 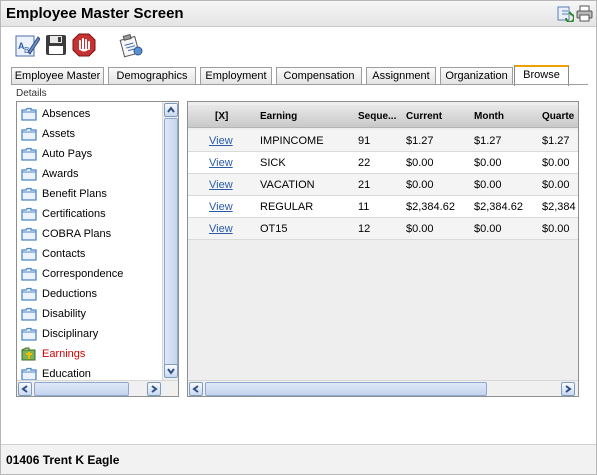 What do you see at coordinates (131, 45) in the screenshot?
I see `tasks-button` at bounding box center [131, 45].